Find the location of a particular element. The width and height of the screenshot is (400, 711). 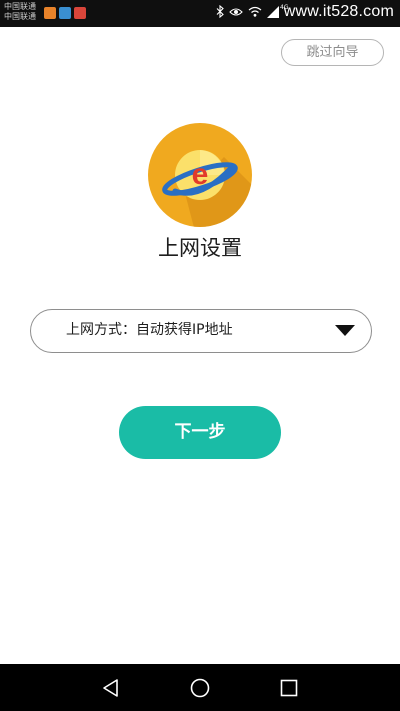

app-icon is located at coordinates (80, 13).